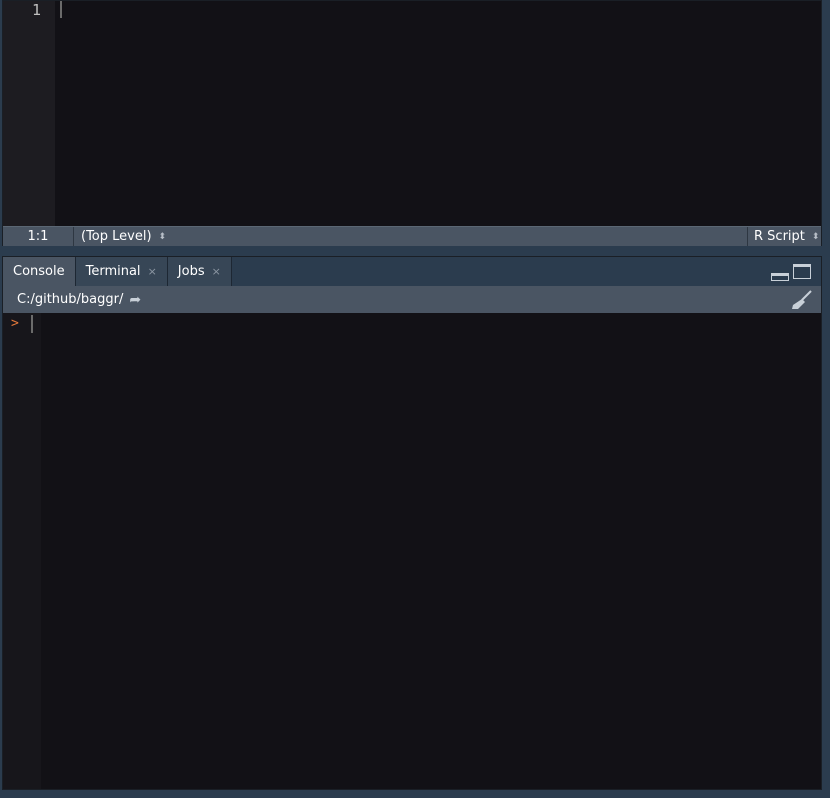  I want to click on file-type-selector: R Script ⬍, so click(784, 236).